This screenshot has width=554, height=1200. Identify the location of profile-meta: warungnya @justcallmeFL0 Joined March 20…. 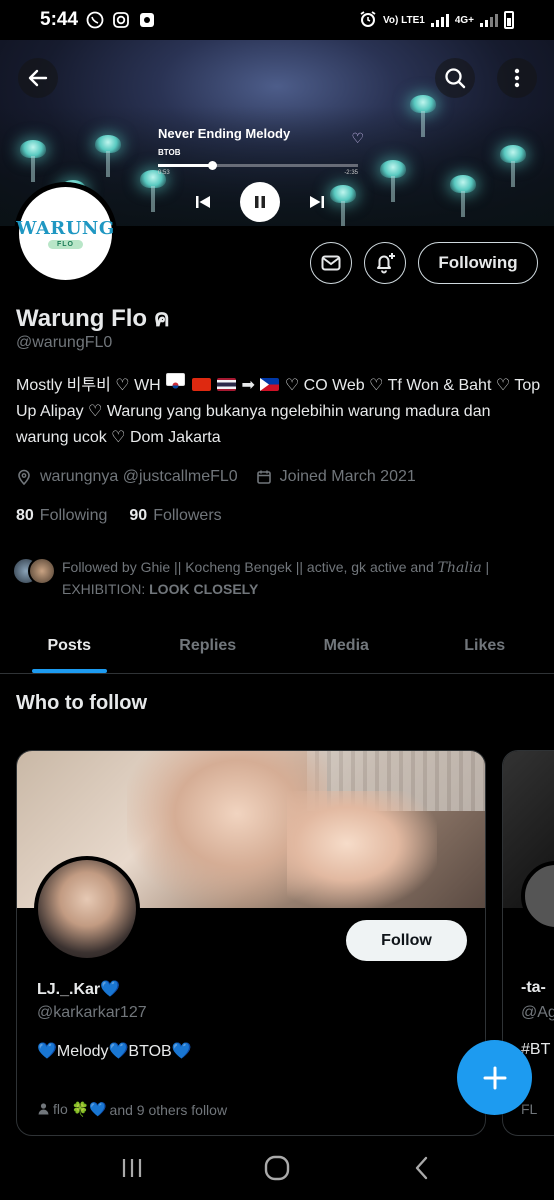
(216, 477).